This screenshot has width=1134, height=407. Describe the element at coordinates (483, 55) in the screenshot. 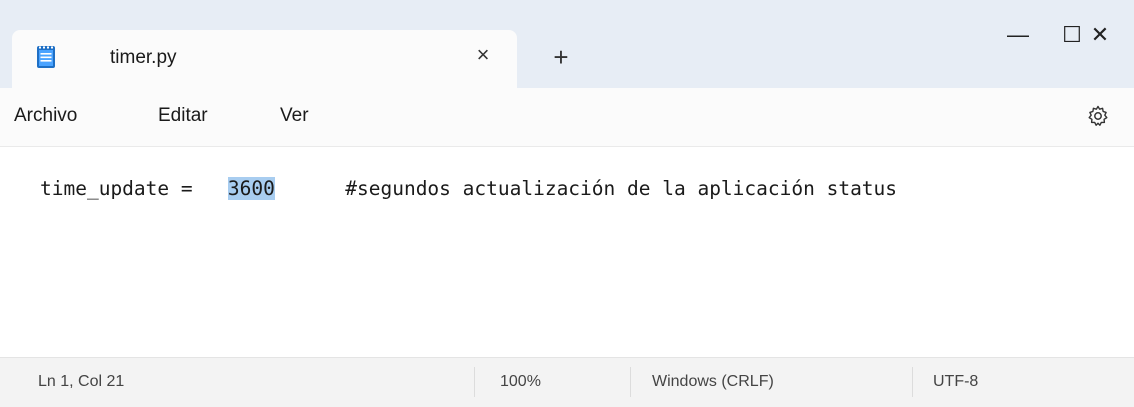

I see `tab-close-icon: ×` at that location.